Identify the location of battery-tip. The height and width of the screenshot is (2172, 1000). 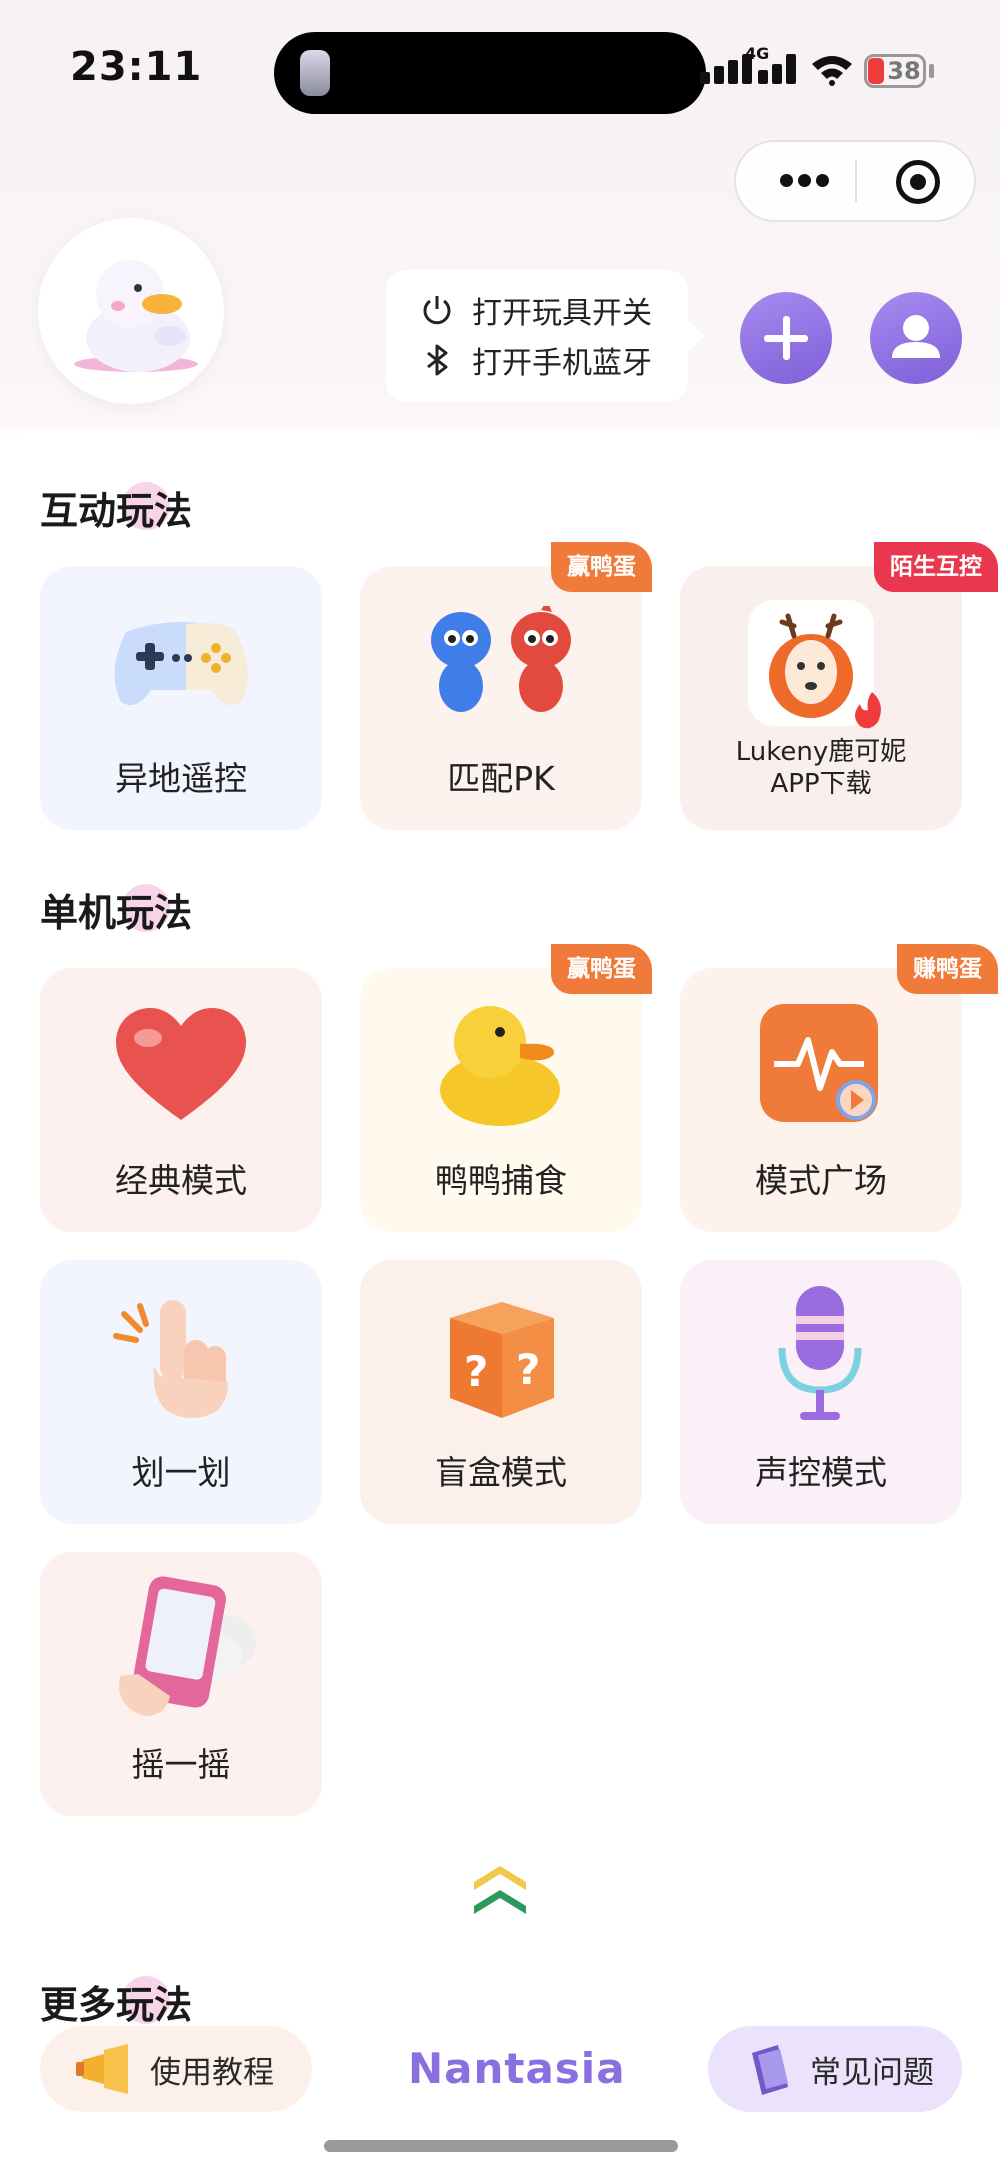
(931, 71).